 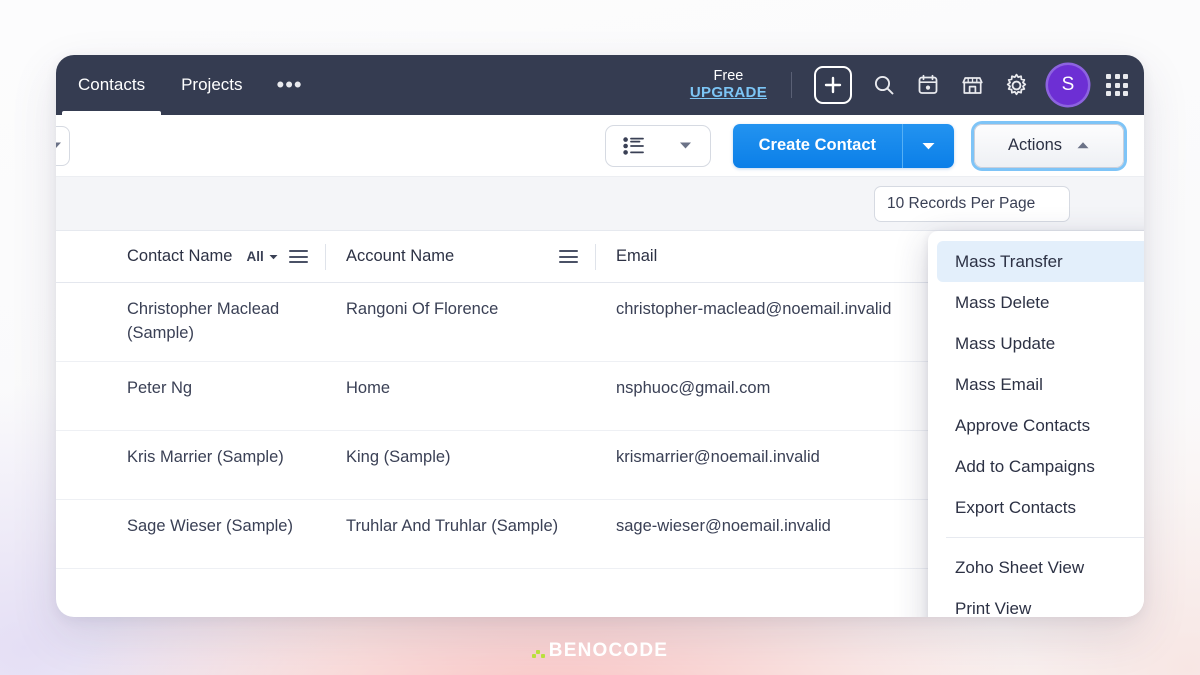 I want to click on calendar-icon, so click(x=928, y=84).